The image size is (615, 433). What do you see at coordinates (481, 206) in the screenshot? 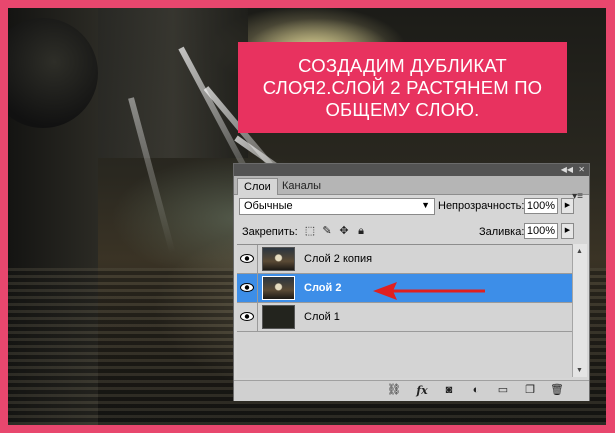
I see `opacity-label: Непрозрачность:` at bounding box center [481, 206].